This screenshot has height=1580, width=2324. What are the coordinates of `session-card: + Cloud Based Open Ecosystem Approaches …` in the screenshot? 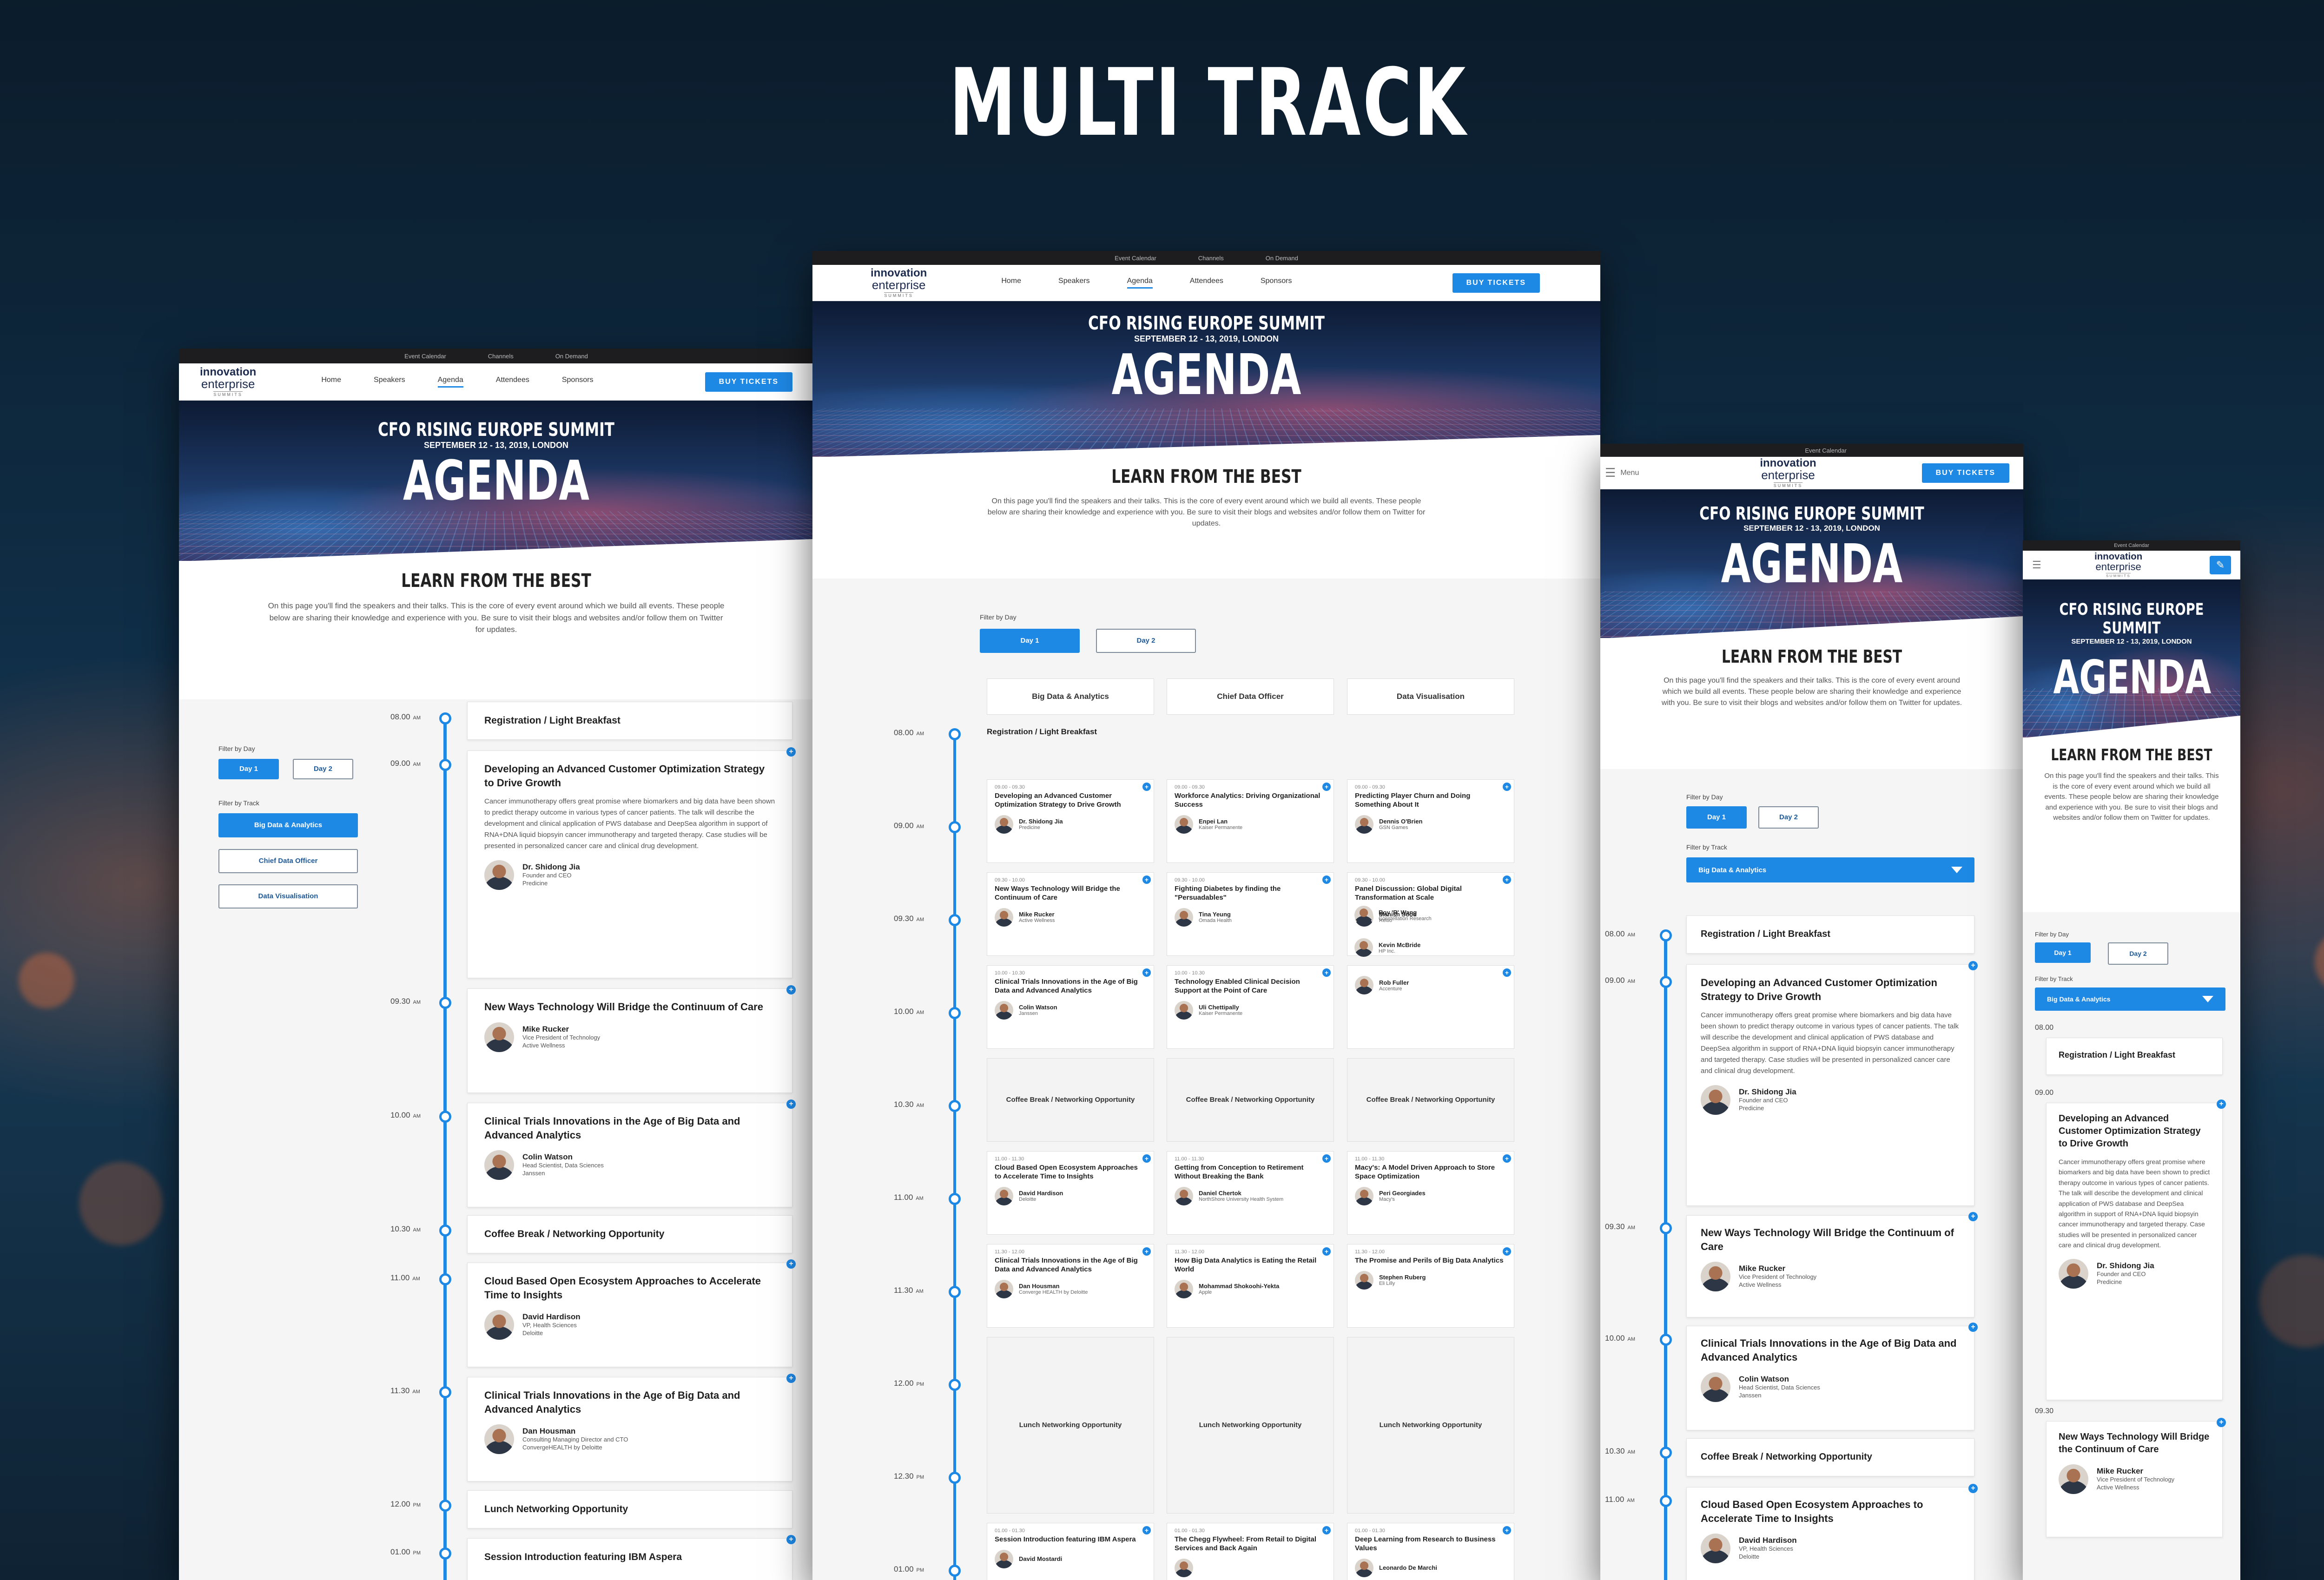 It's located at (629, 1315).